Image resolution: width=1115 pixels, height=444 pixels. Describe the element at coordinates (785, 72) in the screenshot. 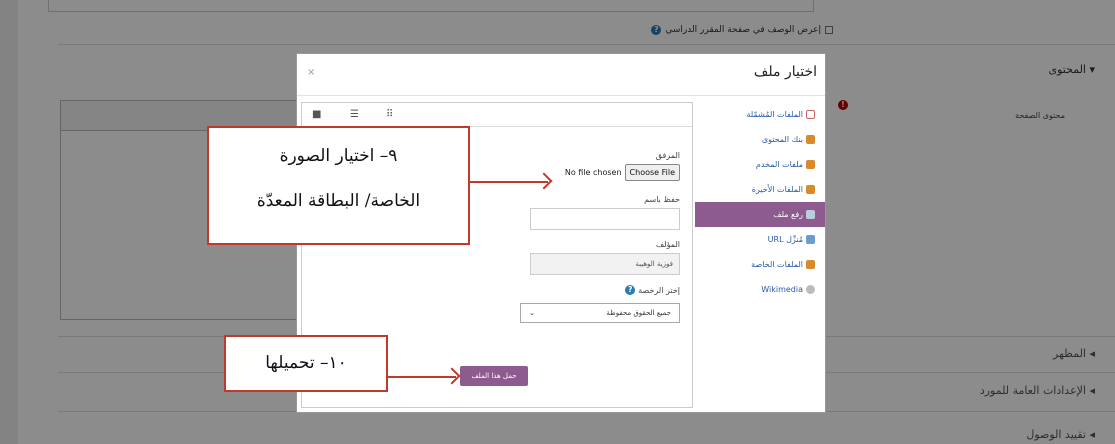

I see `dialog-title: اختيار ملف` at that location.